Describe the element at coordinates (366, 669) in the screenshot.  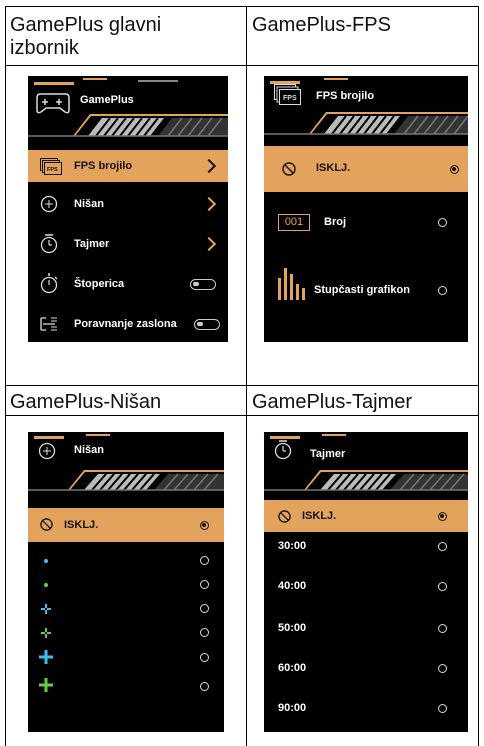
I see `timer-option-60: 60:00` at that location.